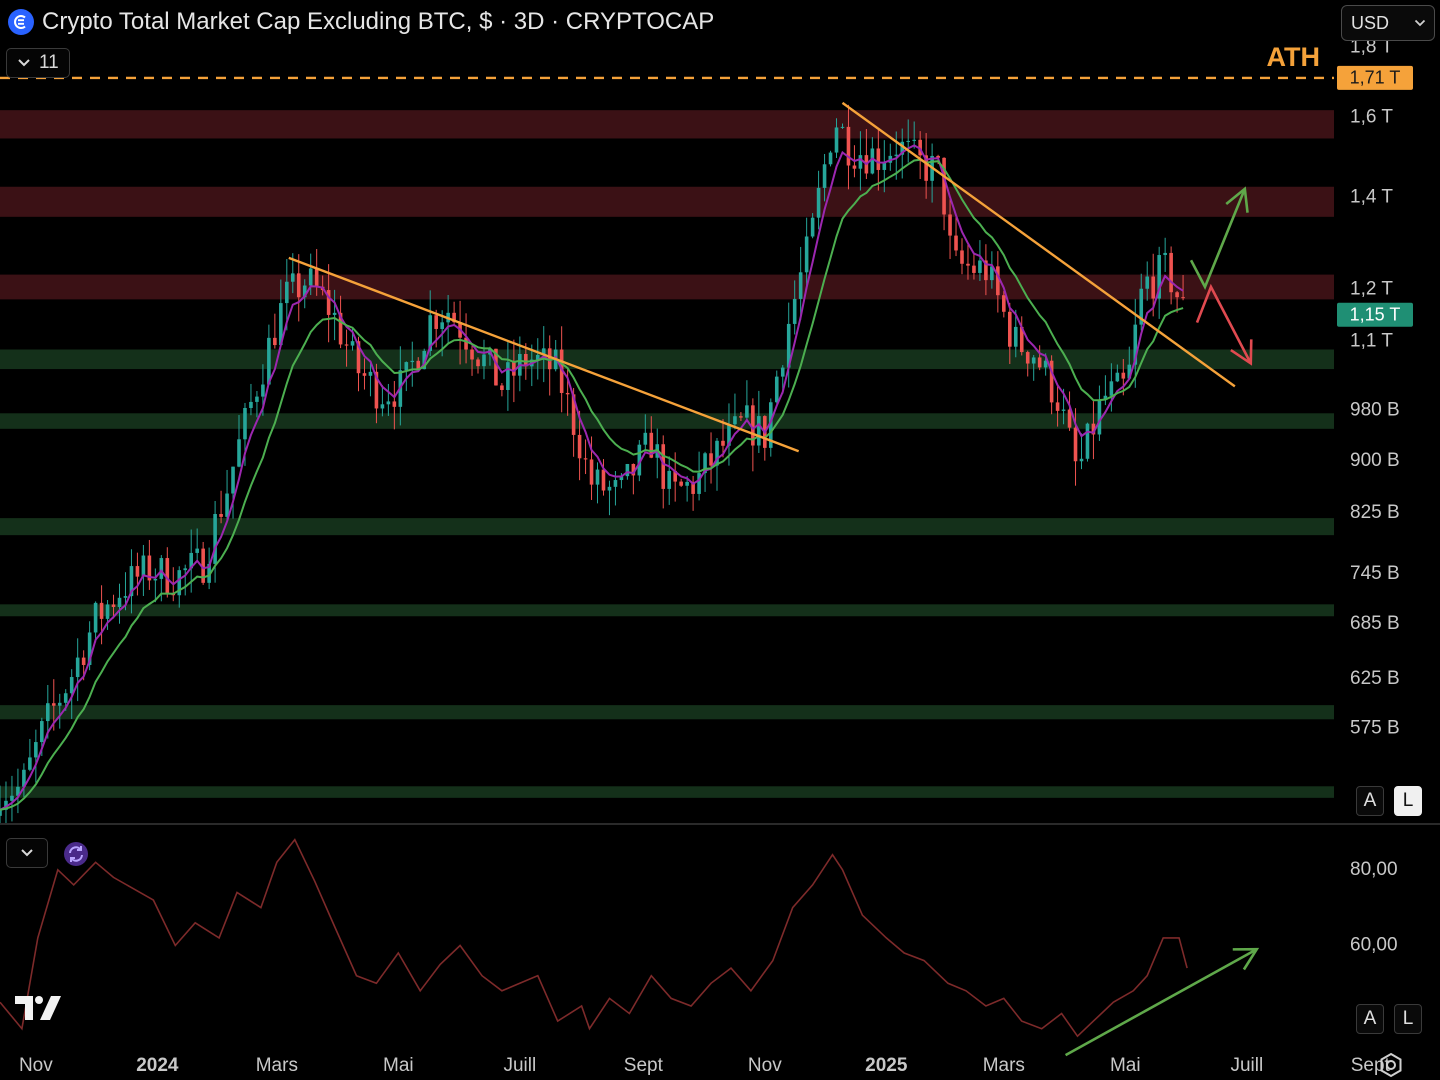 This screenshot has height=1080, width=1440. I want to click on gear-icon, so click(1391, 1065).